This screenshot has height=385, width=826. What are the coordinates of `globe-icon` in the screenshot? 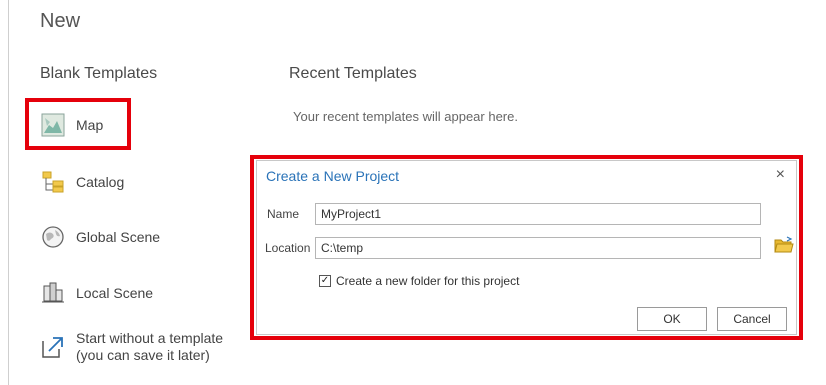 It's located at (53, 237).